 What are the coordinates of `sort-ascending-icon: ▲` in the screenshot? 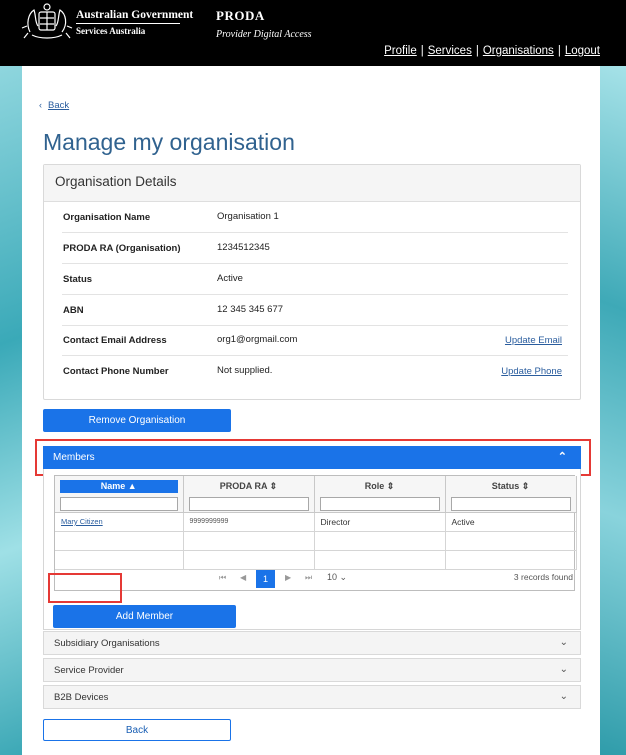 It's located at (132, 486).